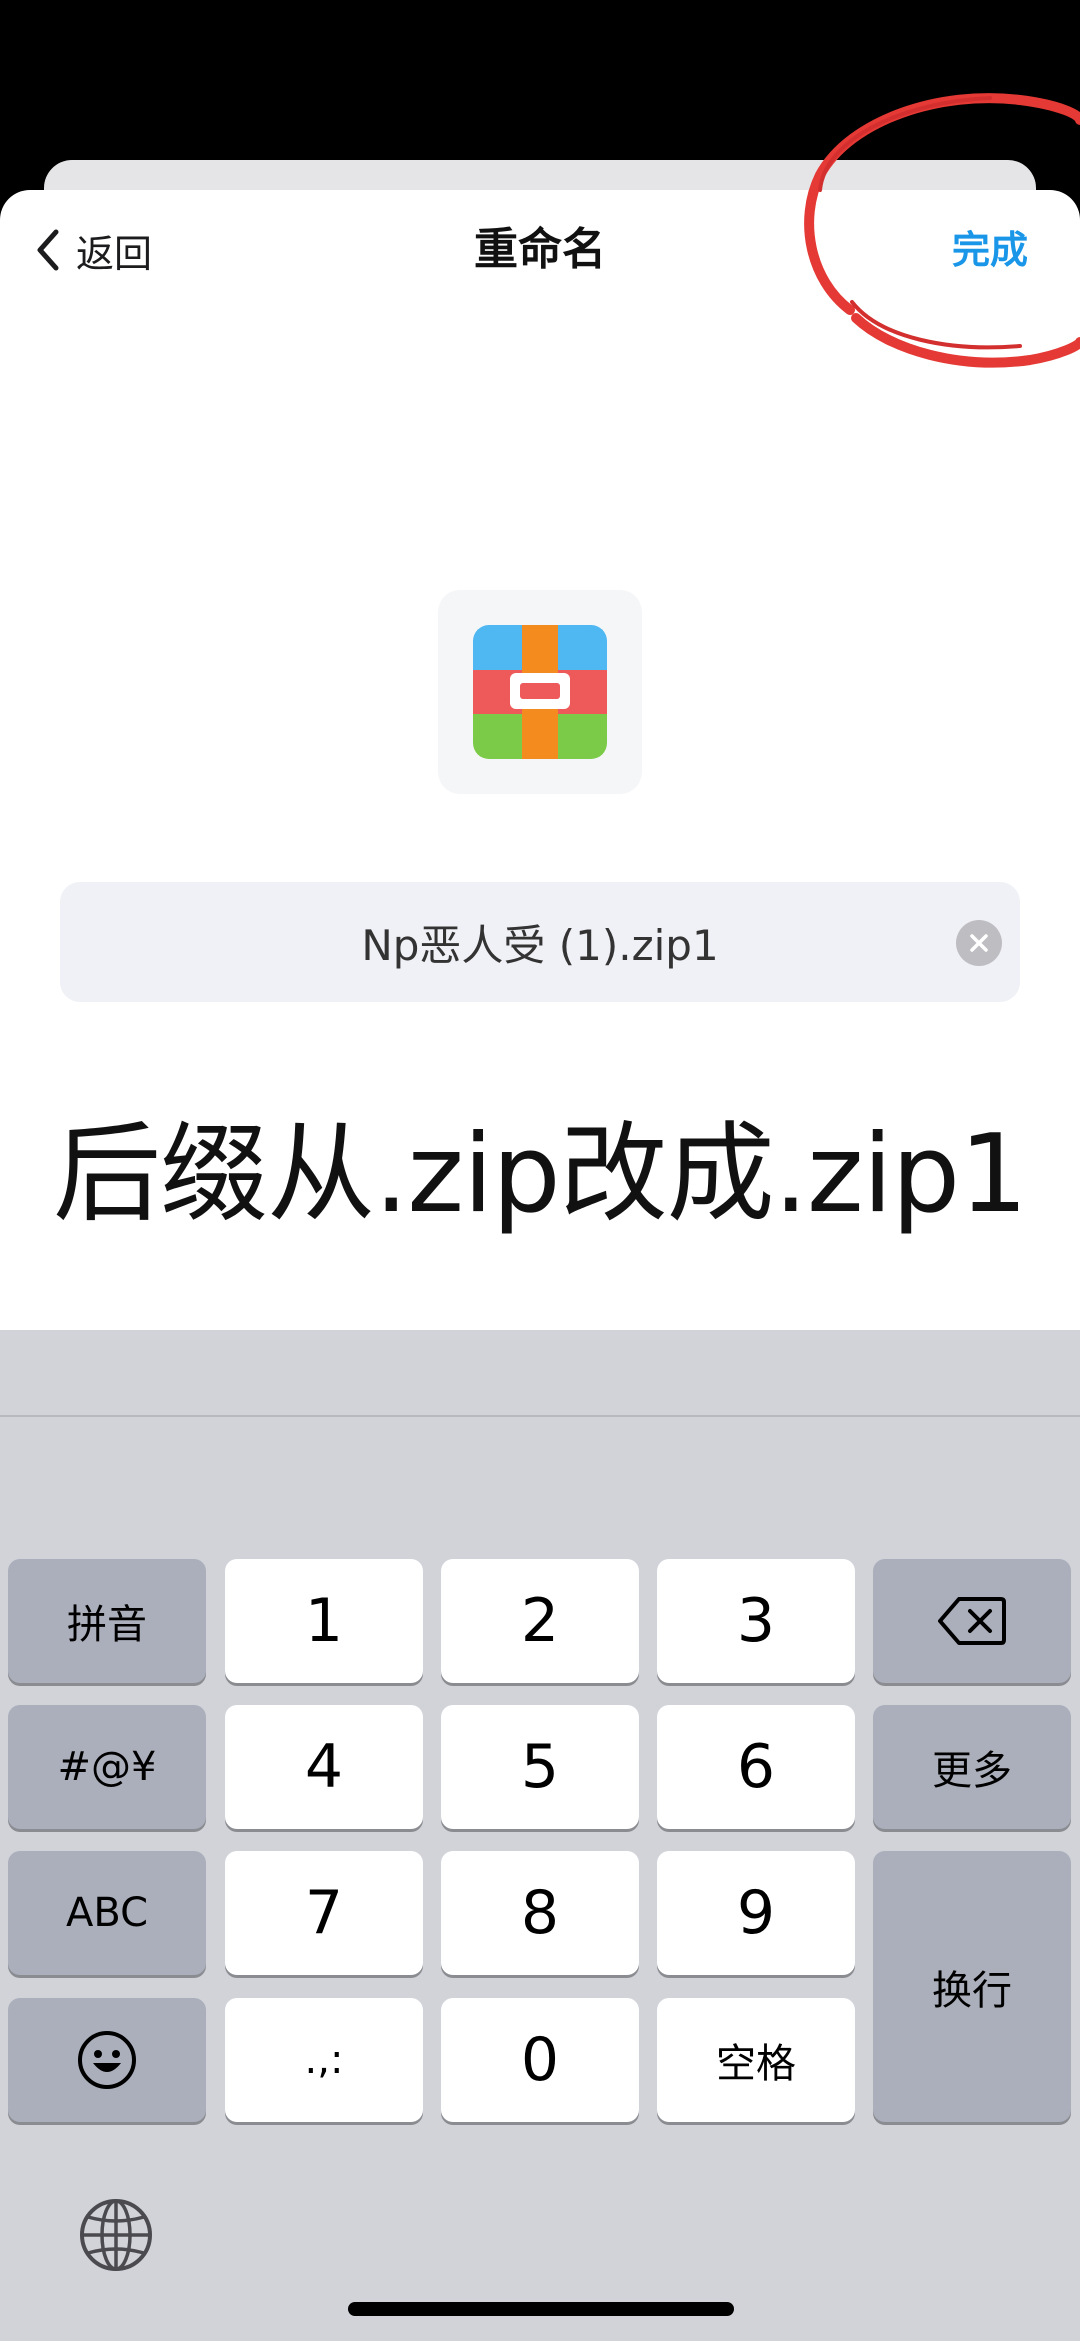  Describe the element at coordinates (972, 1767) in the screenshot. I see `key-more: 更多` at that location.